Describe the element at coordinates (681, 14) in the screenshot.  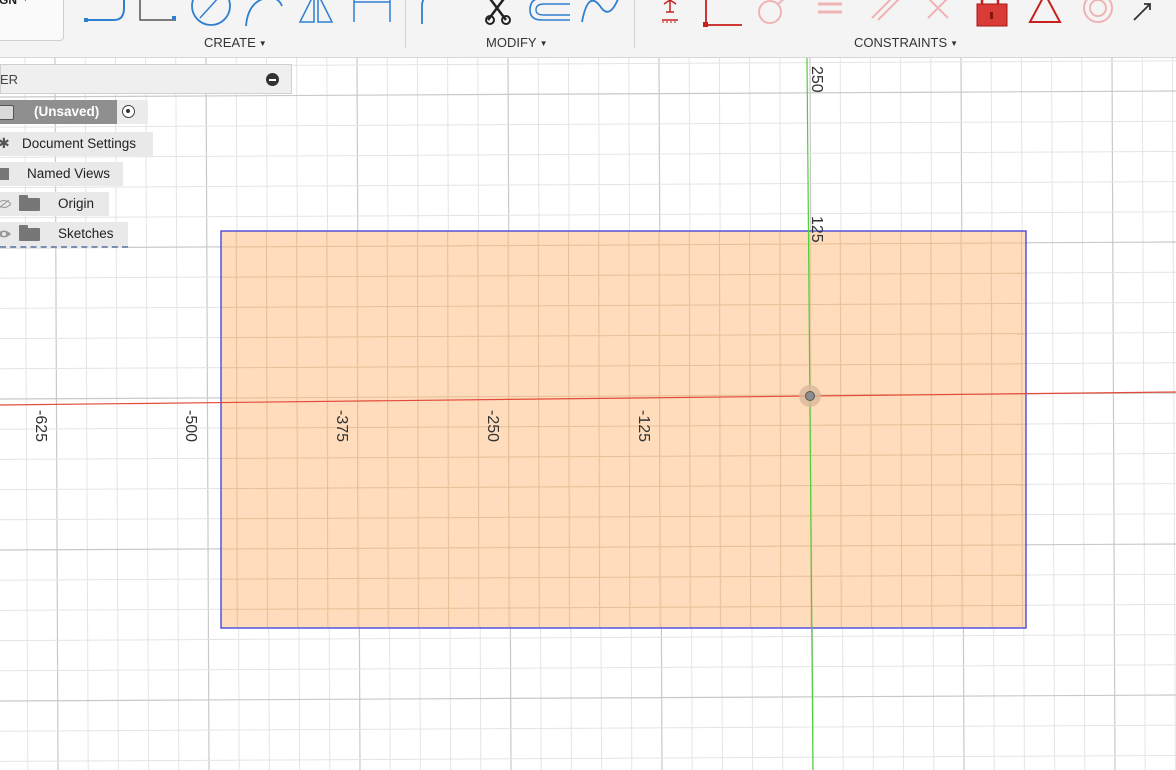
I see `coincident-icon` at that location.